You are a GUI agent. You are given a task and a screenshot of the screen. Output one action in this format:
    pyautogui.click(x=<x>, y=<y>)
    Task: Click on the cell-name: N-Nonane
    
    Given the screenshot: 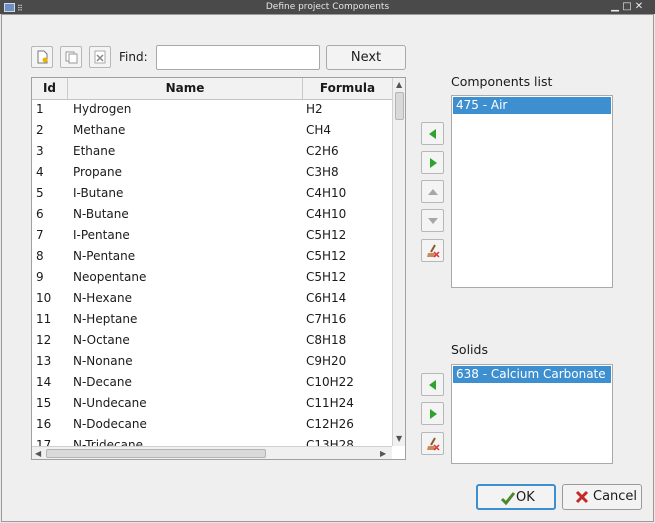 What is the action you would take?
    pyautogui.click(x=103, y=361)
    